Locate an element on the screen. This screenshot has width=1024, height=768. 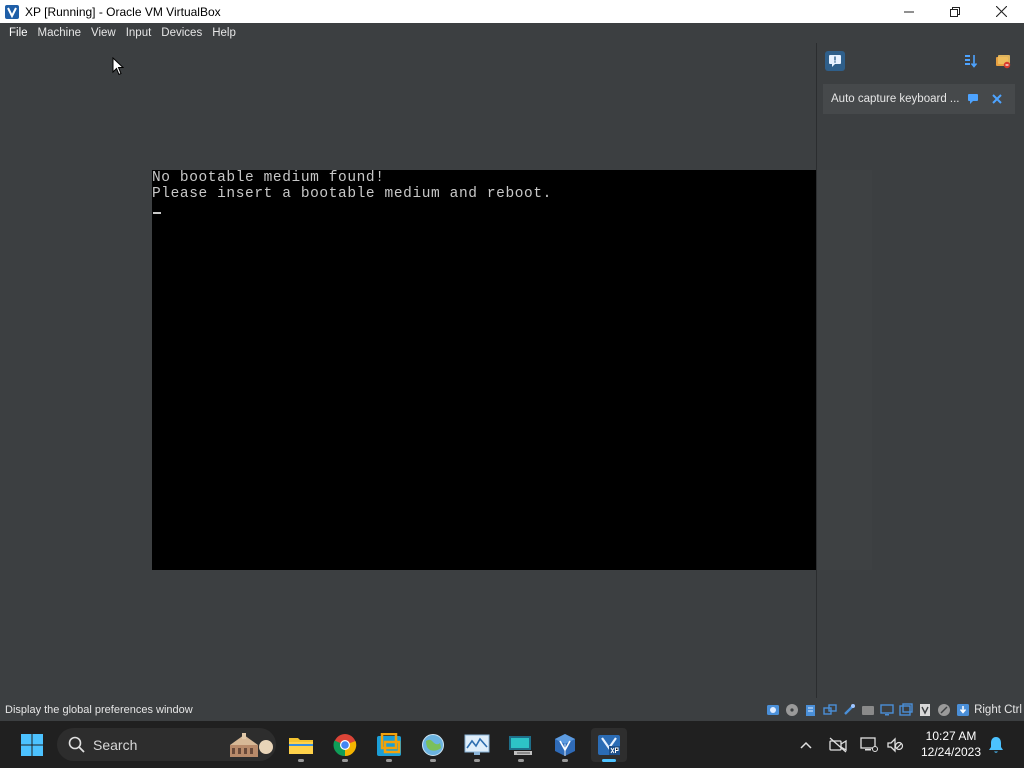
close-button is located at coordinates (1001, 11).